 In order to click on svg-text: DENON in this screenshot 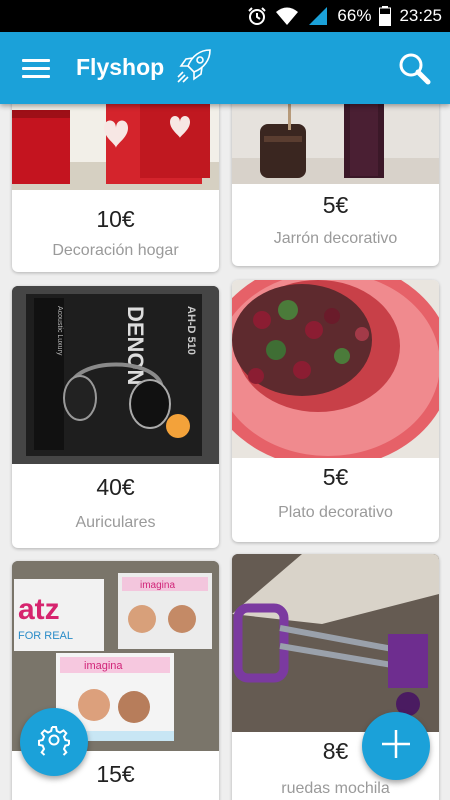, I will do `click(135, 345)`.